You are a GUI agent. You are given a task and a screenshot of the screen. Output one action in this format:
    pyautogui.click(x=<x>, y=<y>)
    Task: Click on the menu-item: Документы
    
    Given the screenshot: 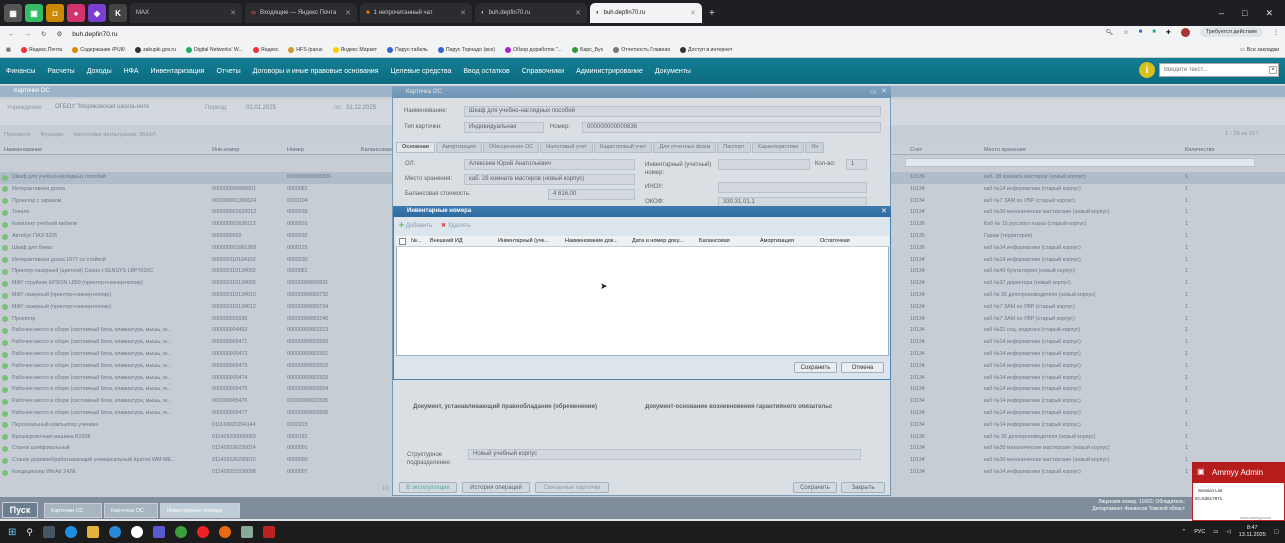 What is the action you would take?
    pyautogui.click(x=673, y=71)
    